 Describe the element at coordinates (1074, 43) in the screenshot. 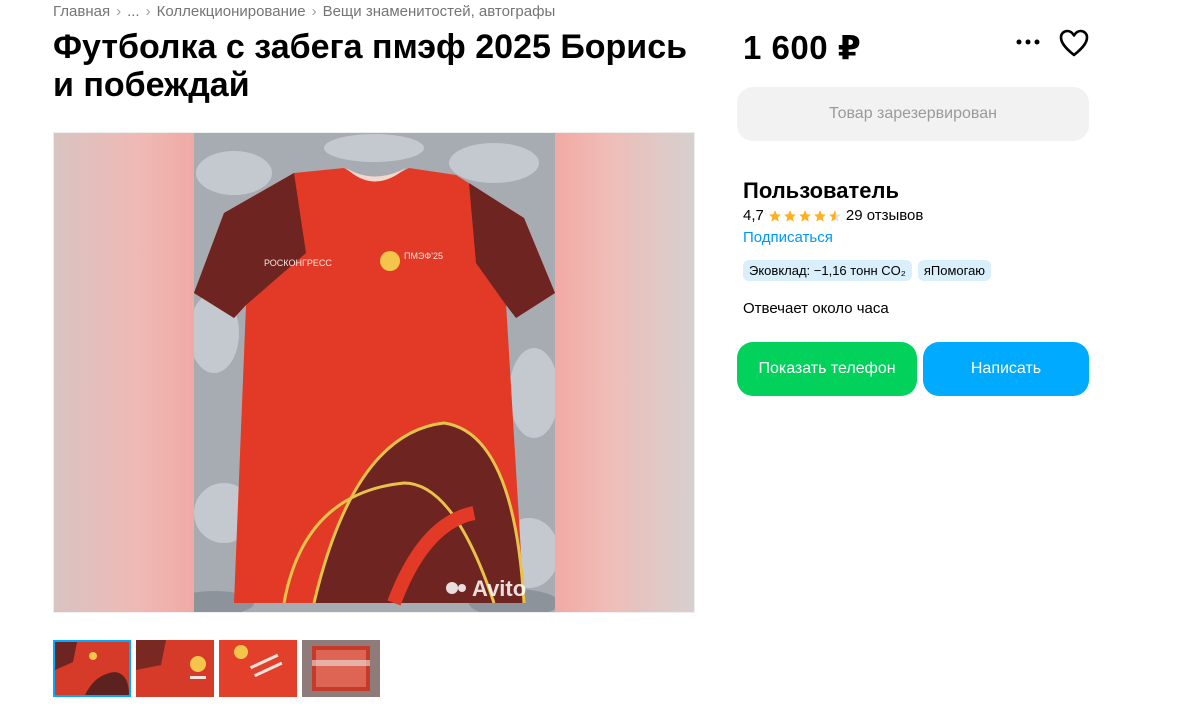

I see `favorite-heart-icon` at that location.